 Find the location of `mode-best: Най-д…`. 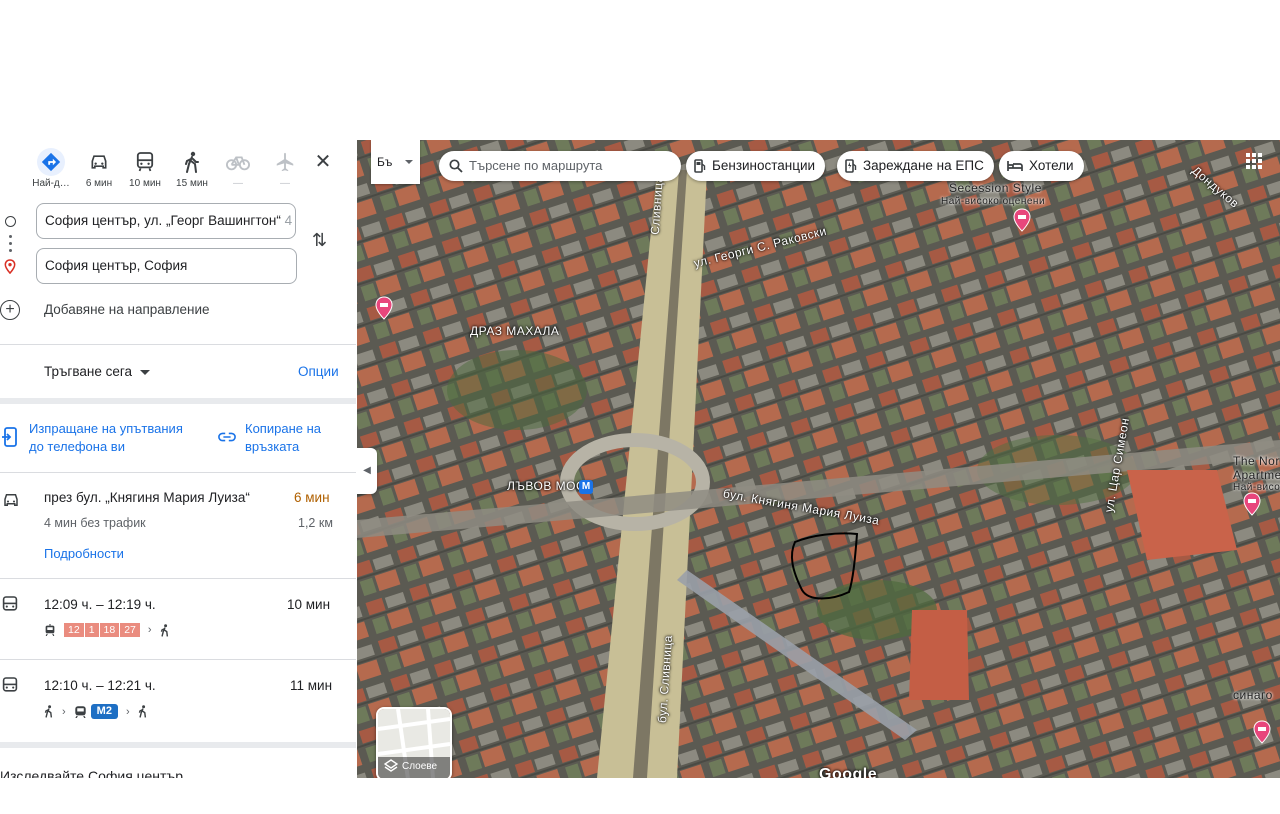

mode-best: Най-д… is located at coordinates (51, 168).